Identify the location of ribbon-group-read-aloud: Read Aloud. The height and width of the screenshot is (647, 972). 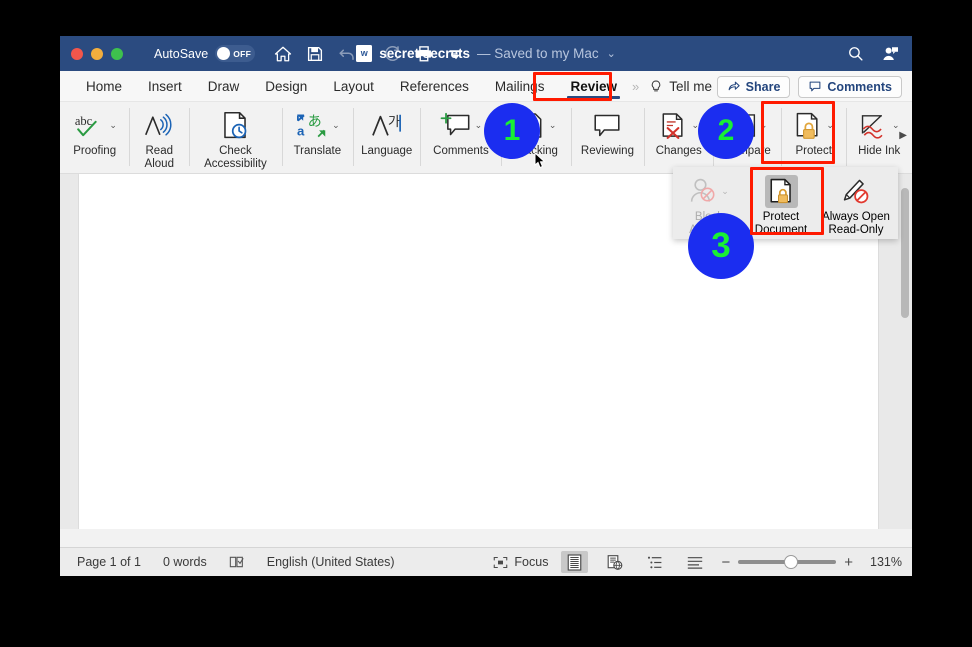
(159, 138).